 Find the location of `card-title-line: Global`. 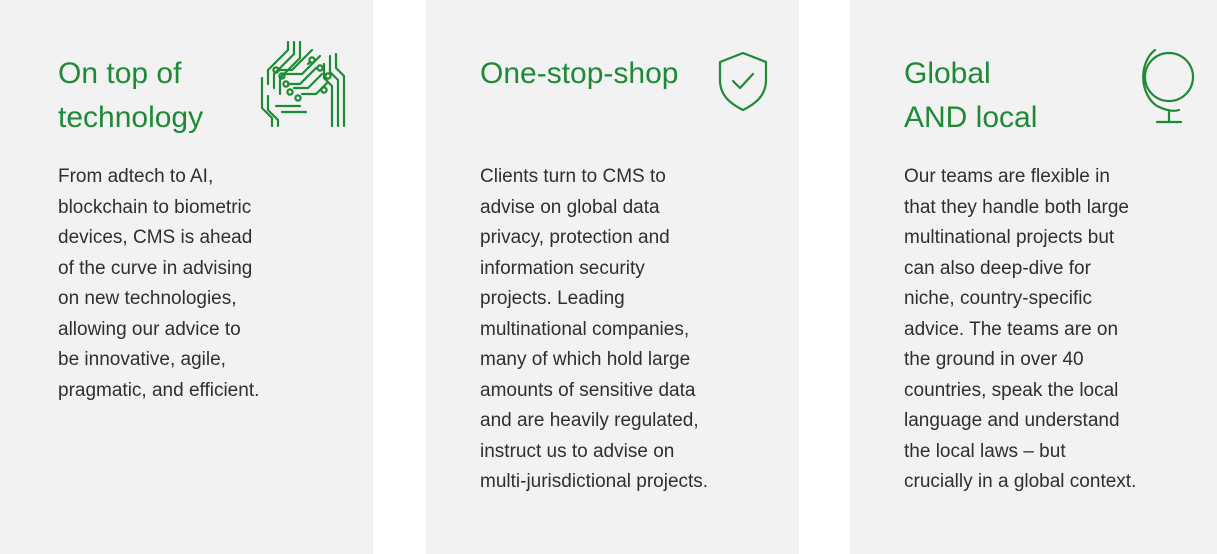

card-title-line: Global is located at coordinates (947, 73).